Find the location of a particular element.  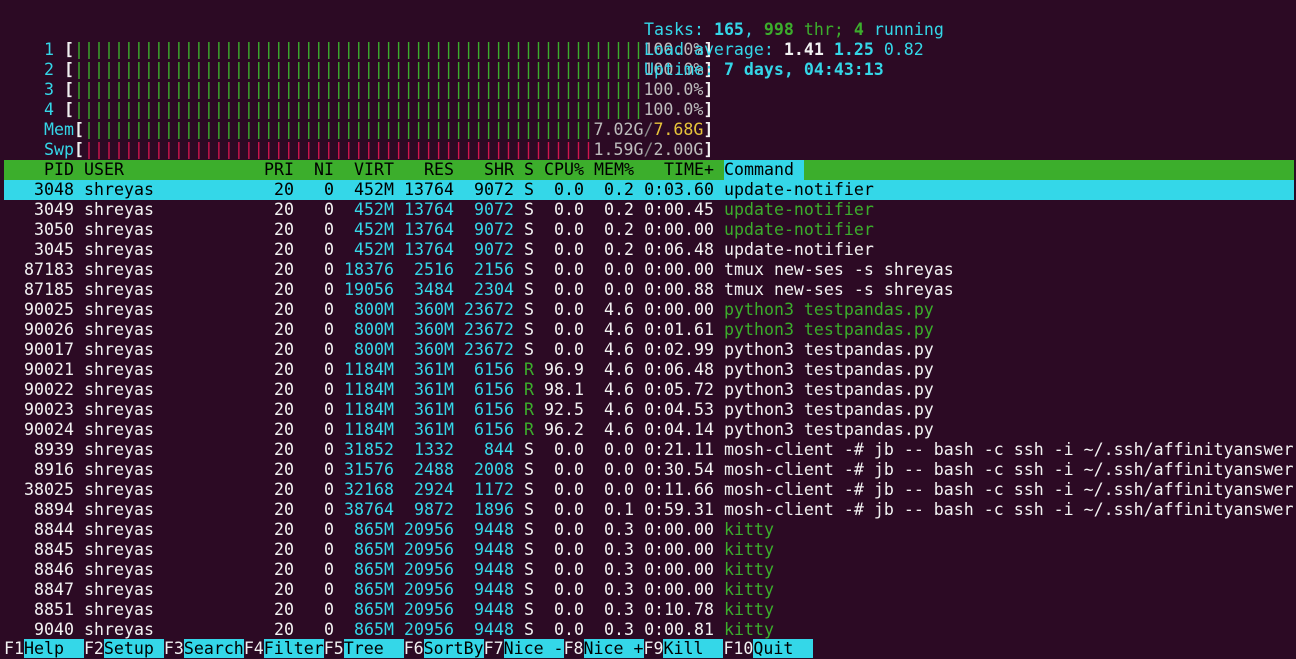

fkey-f2-button: F2Setup is located at coordinates (123, 648).